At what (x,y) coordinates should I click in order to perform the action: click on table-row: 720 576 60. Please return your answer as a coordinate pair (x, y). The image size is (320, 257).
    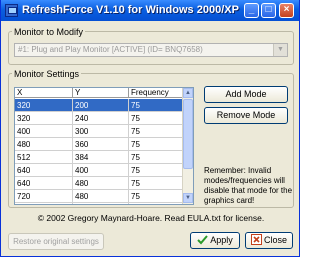
    Looking at the image, I should click on (99, 203).